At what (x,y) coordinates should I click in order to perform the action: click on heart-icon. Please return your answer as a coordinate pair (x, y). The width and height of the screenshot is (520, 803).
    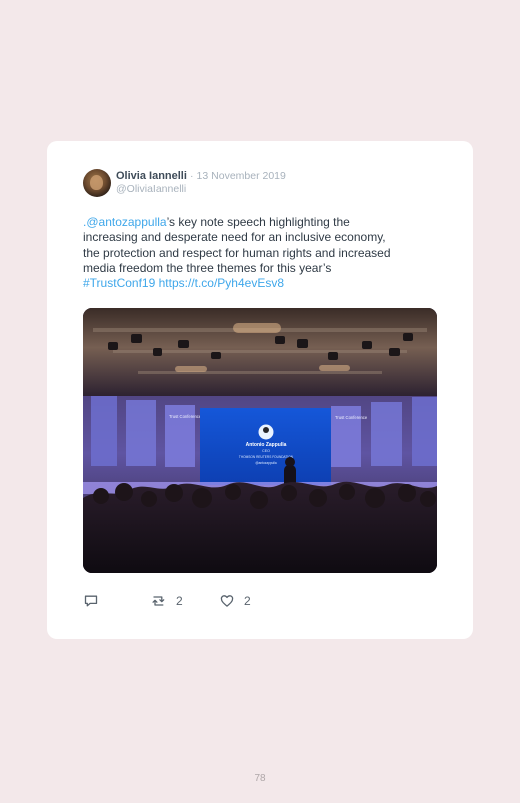
    Looking at the image, I should click on (227, 601).